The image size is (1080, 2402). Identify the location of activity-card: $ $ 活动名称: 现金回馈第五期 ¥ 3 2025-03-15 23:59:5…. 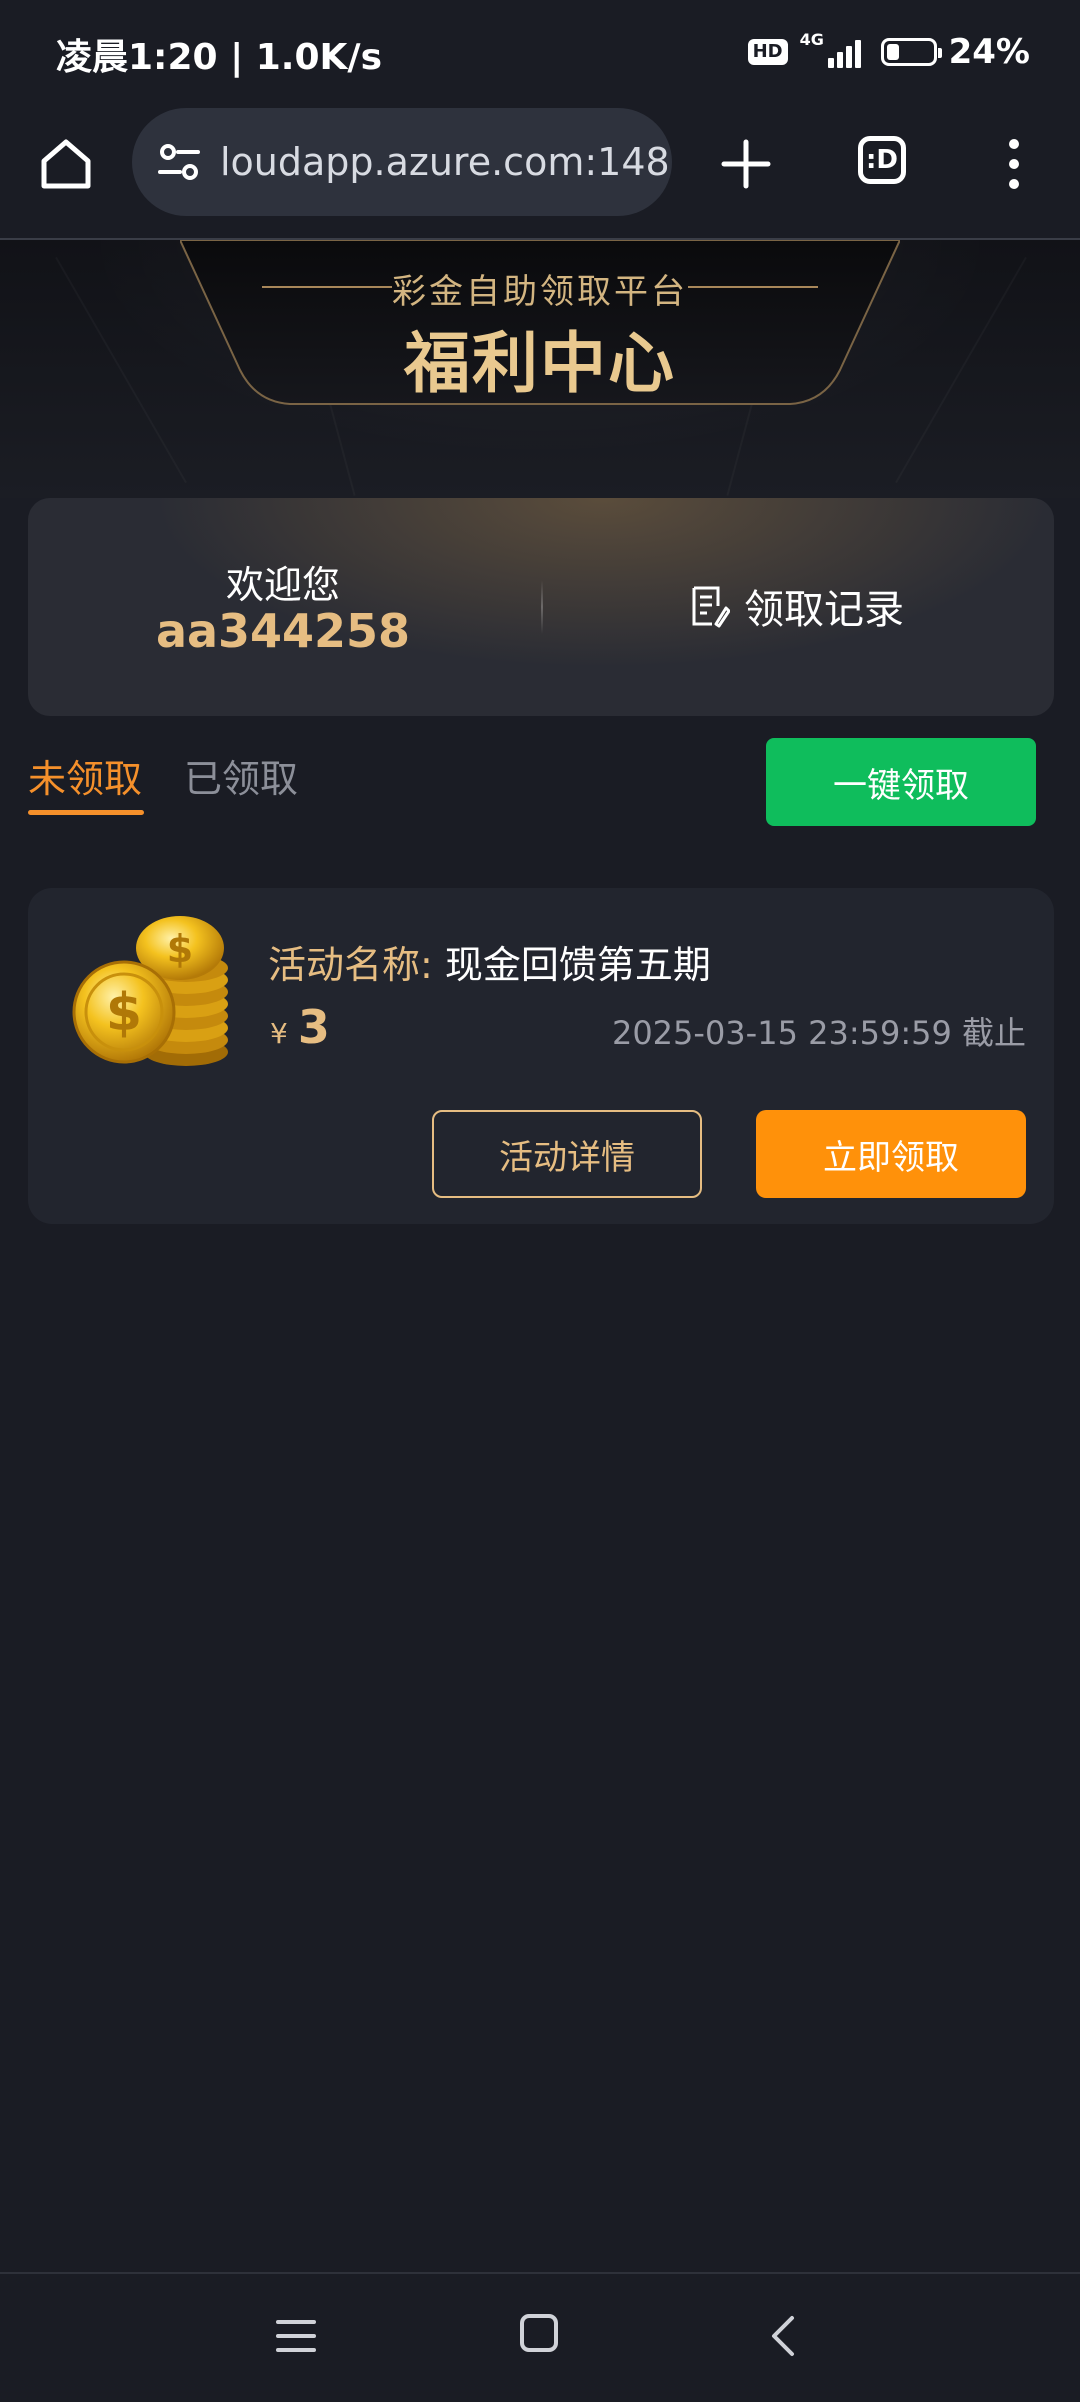
(541, 1056).